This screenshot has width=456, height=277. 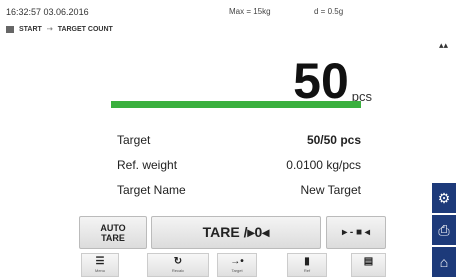 I want to click on menu-button: ☰ Menu, so click(x=100, y=265).